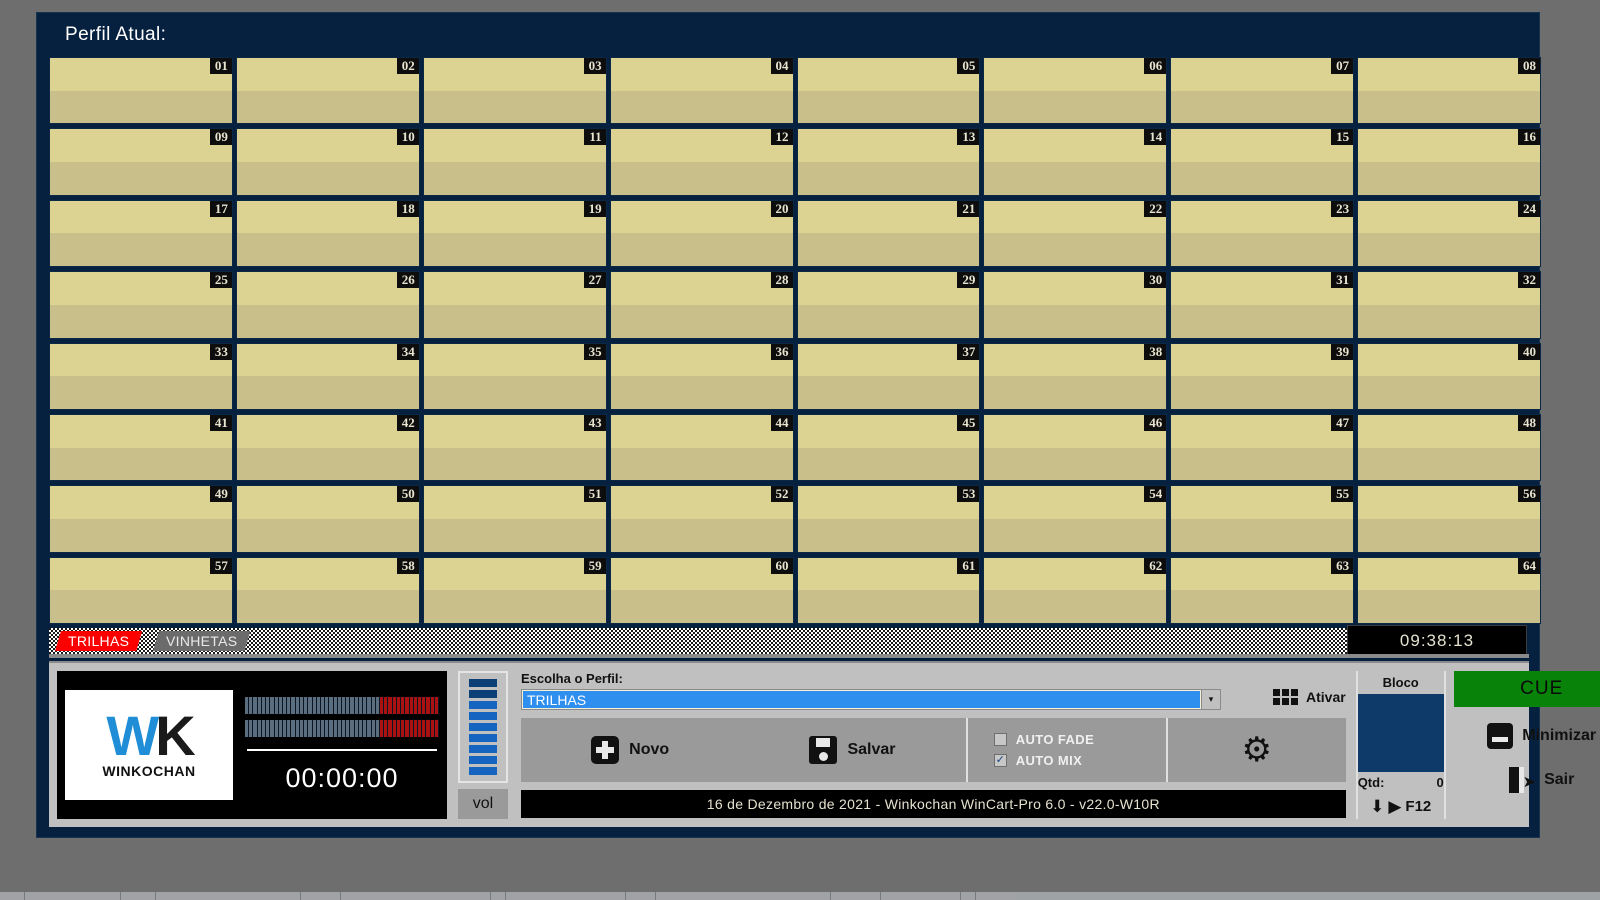 Image resolution: width=1600 pixels, height=900 pixels. I want to click on cart-cell: 59, so click(514, 590).